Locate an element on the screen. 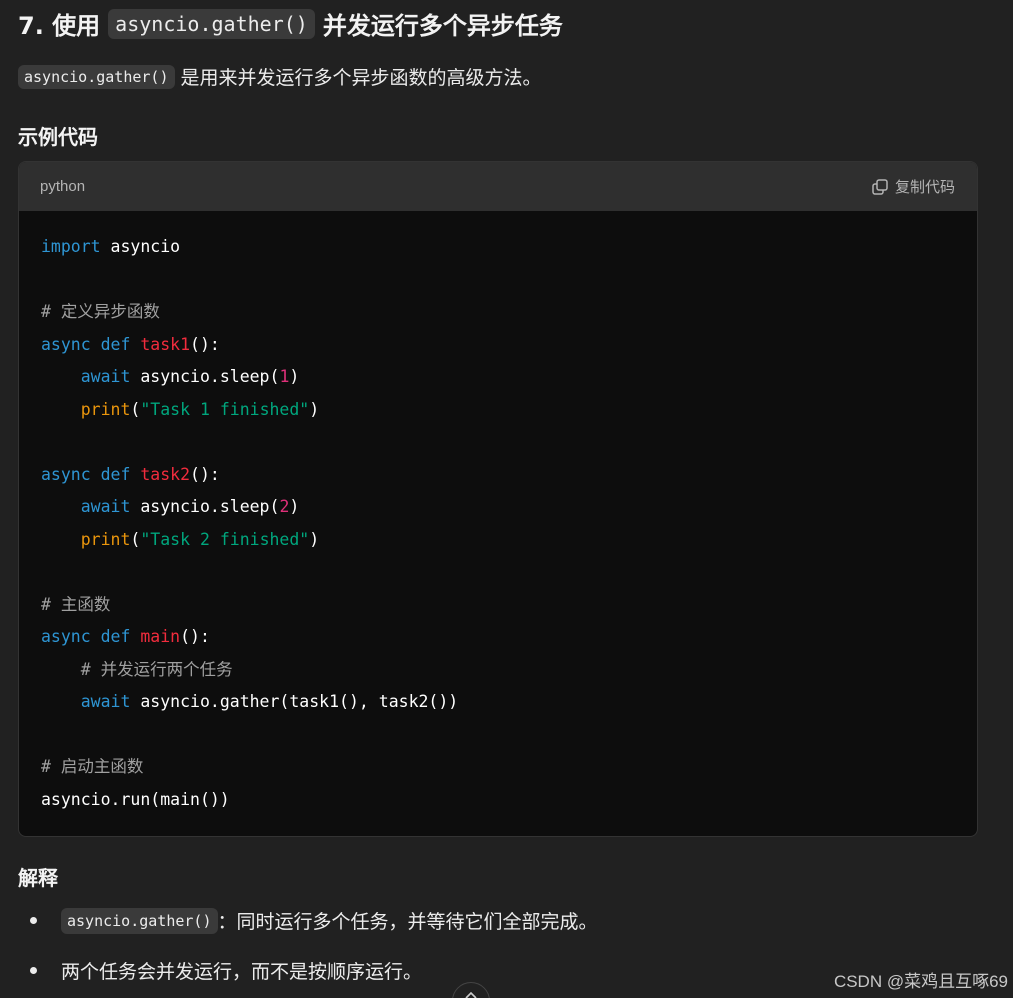 The width and height of the screenshot is (1013, 998). code-token: # 主函数 is located at coordinates (76, 604).